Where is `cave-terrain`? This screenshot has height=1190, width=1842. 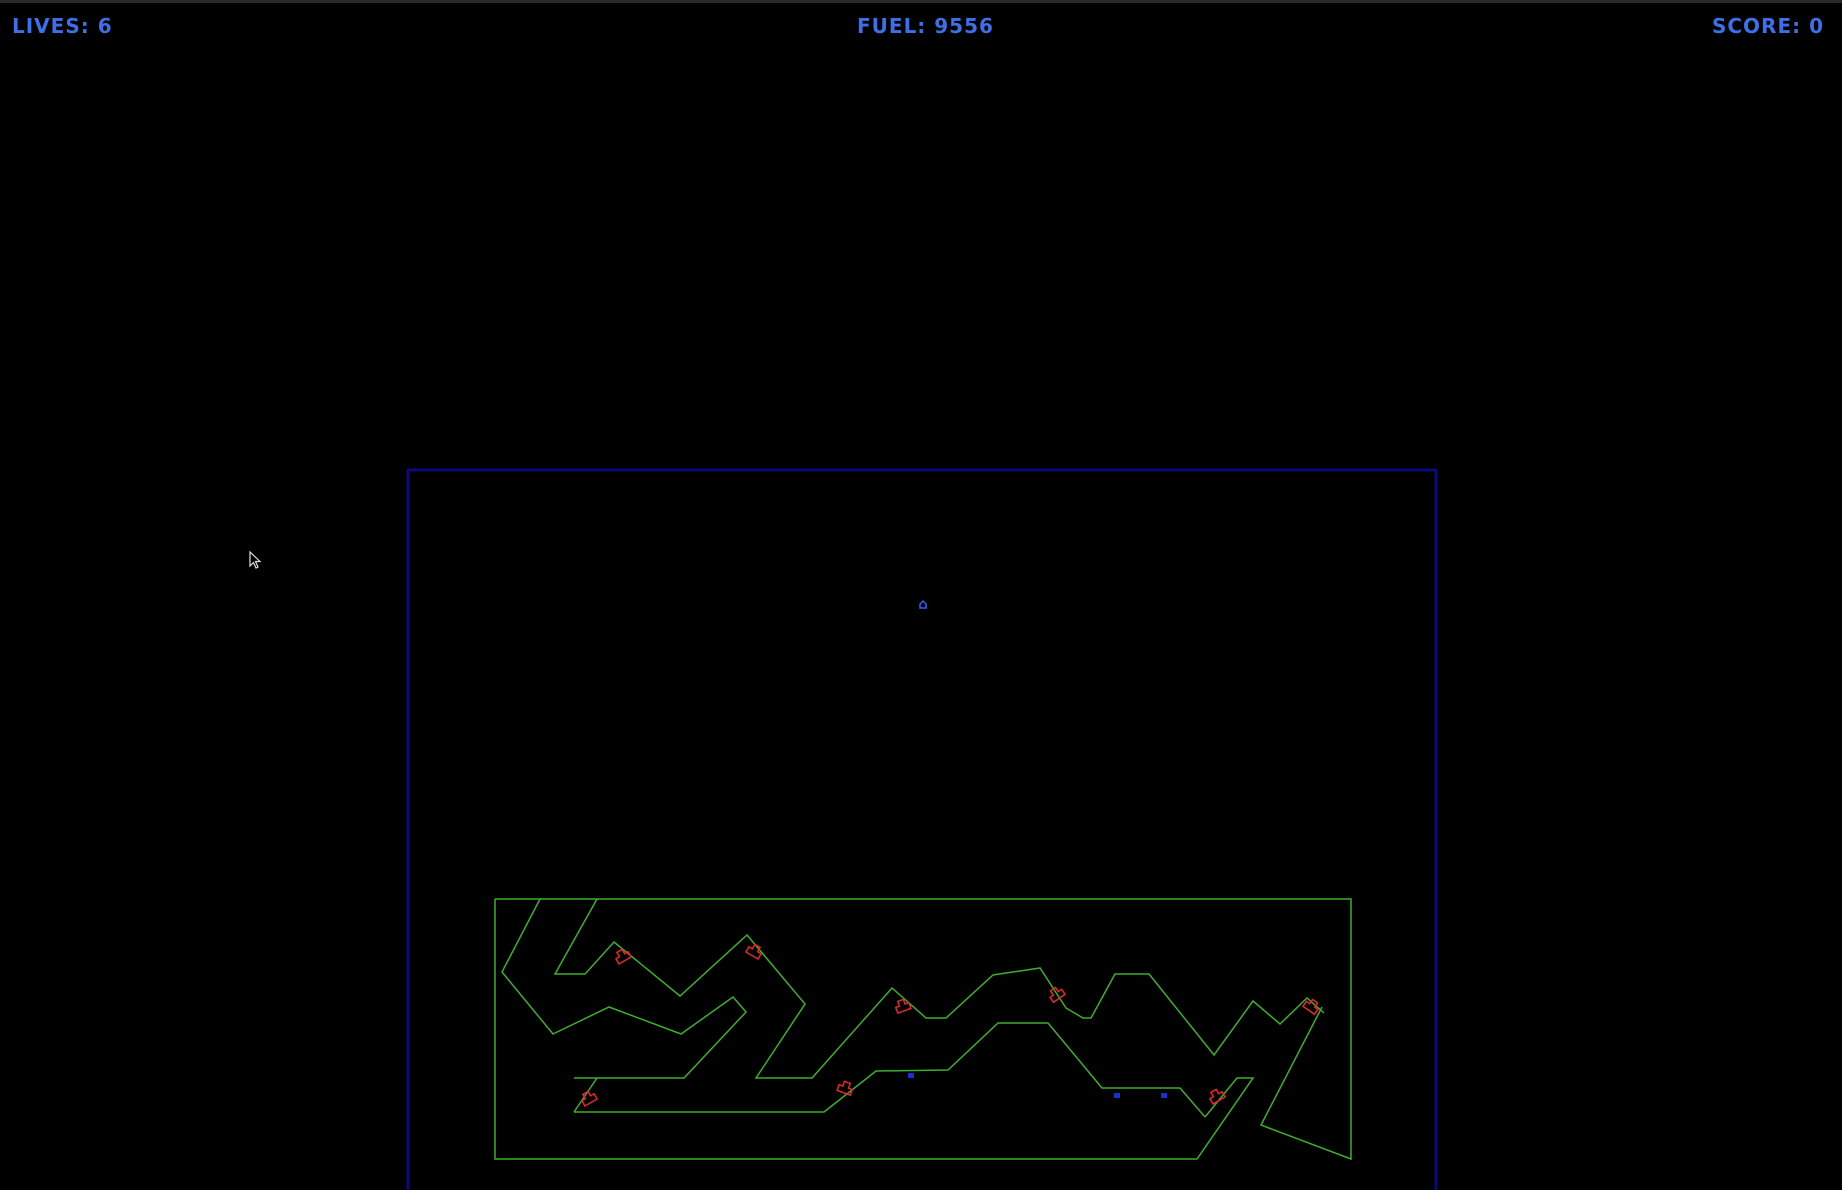
cave-terrain is located at coordinates (923, 1029).